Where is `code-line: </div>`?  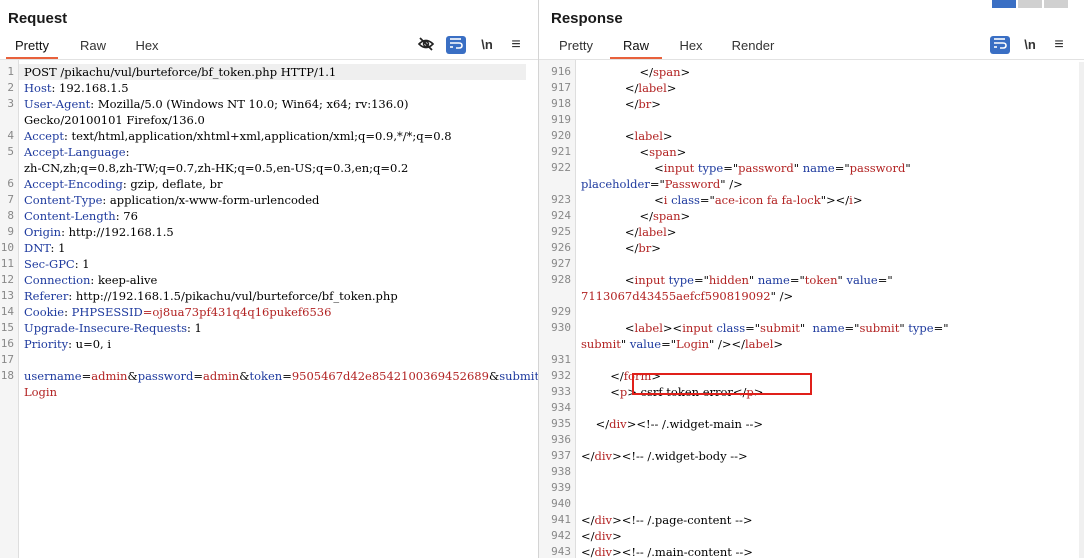
code-line: </div> is located at coordinates (601, 536).